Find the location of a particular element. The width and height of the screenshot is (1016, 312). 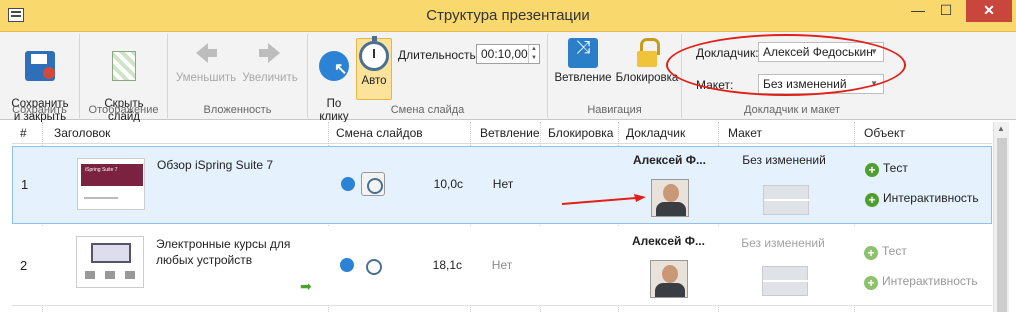

row-number: 1 is located at coordinates (25, 184).